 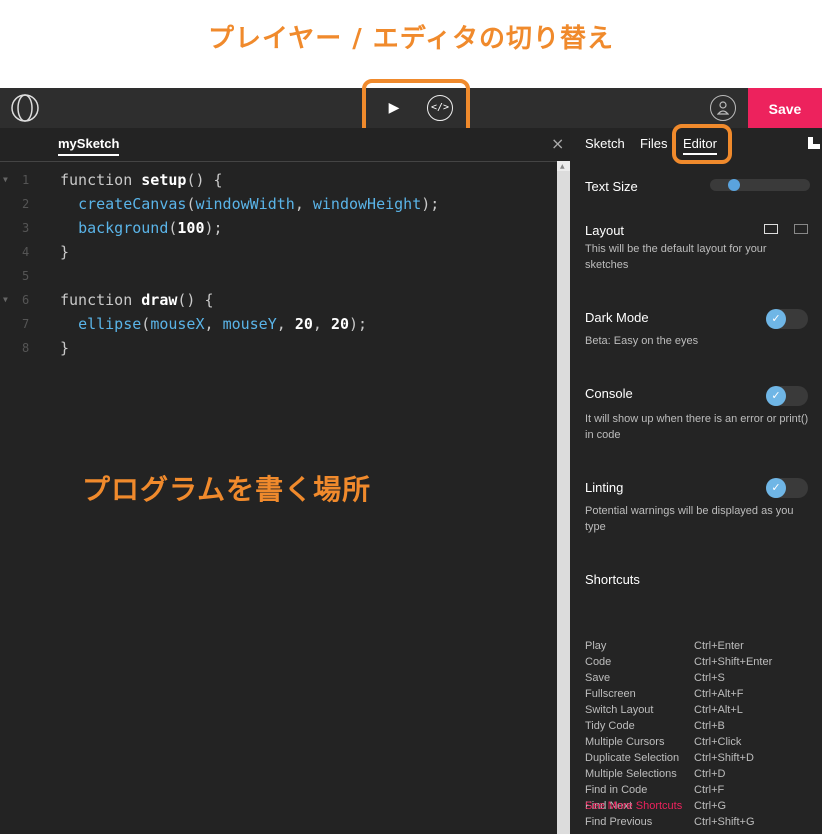 I want to click on annotation-title: プレイヤー / エディタの切り替え, so click(x=410, y=39).